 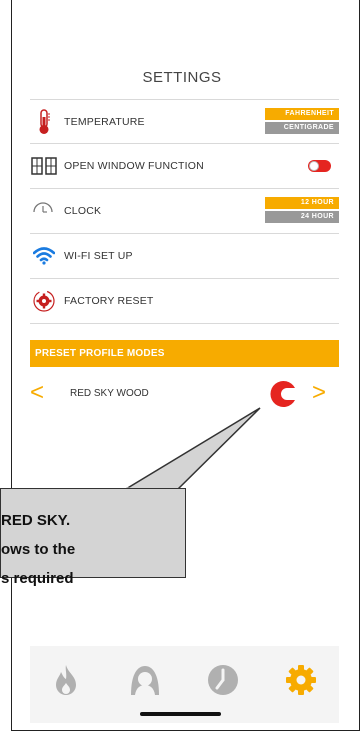 I want to click on callout-line-2: ows to the, so click(x=38, y=549).